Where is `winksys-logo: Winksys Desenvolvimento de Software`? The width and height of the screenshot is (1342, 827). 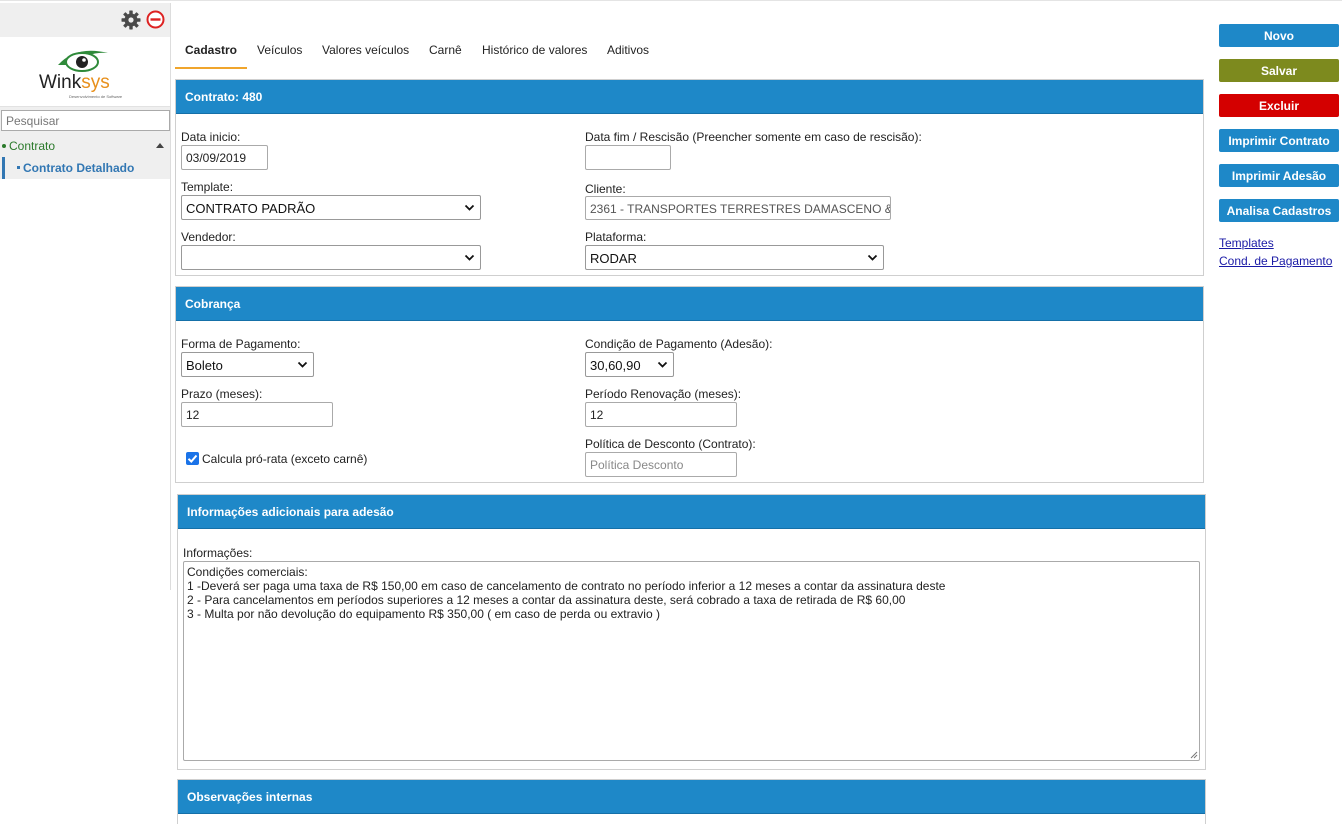
winksys-logo: Winksys Desenvolvimento de Software is located at coordinates (81, 74).